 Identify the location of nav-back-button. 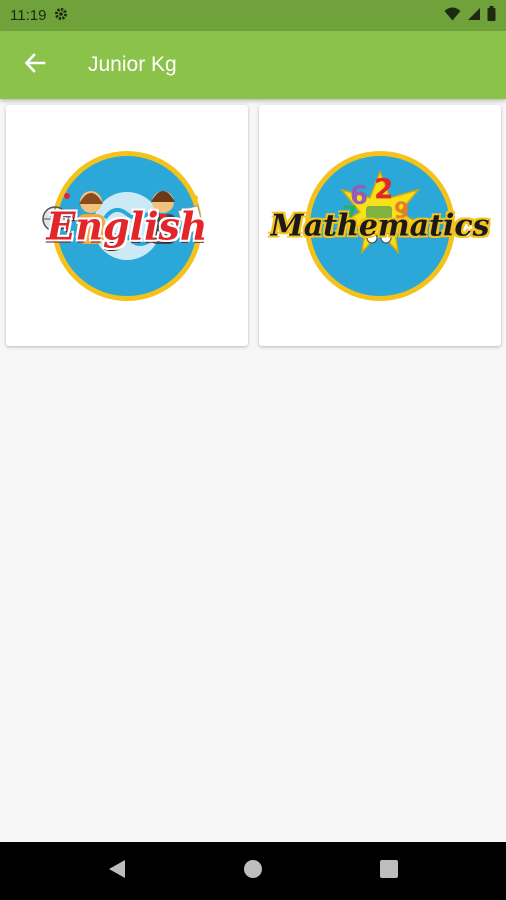
(117, 871).